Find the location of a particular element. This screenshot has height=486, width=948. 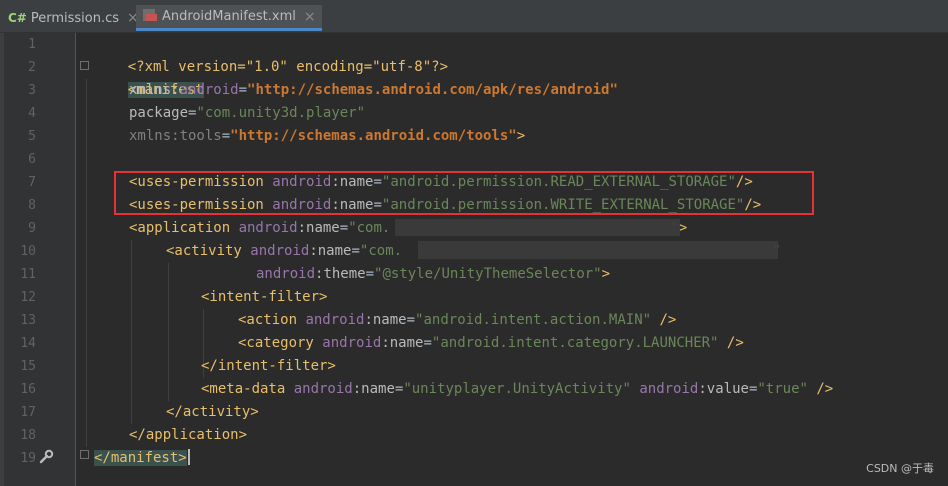

line-number: 7 is located at coordinates (32, 182).